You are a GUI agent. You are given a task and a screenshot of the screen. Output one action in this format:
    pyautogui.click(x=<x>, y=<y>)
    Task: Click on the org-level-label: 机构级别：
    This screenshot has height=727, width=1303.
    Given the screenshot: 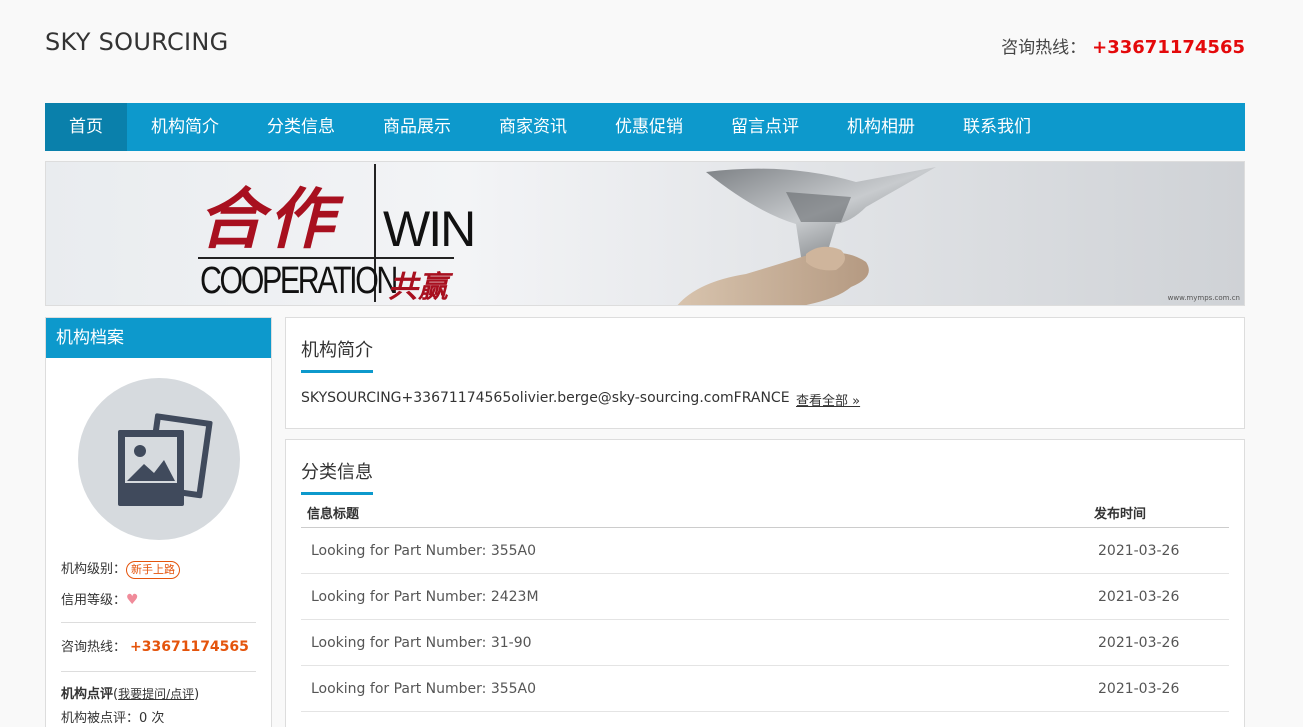 What is the action you would take?
    pyautogui.click(x=94, y=569)
    